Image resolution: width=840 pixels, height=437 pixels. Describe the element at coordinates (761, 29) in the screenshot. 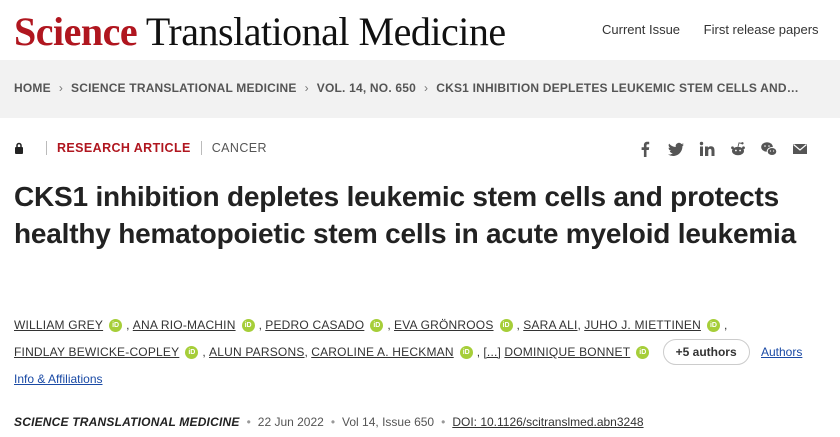

I see `nav-first-release: First release papers` at that location.